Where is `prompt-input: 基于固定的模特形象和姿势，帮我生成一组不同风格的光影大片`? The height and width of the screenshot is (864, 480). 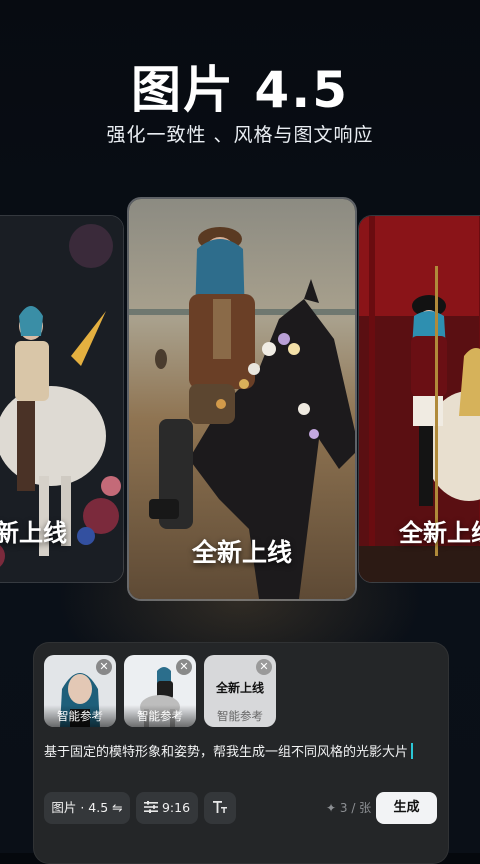
prompt-input: 基于固定的模特形象和姿势，帮我生成一组不同风格的光影大片 is located at coordinates (241, 750).